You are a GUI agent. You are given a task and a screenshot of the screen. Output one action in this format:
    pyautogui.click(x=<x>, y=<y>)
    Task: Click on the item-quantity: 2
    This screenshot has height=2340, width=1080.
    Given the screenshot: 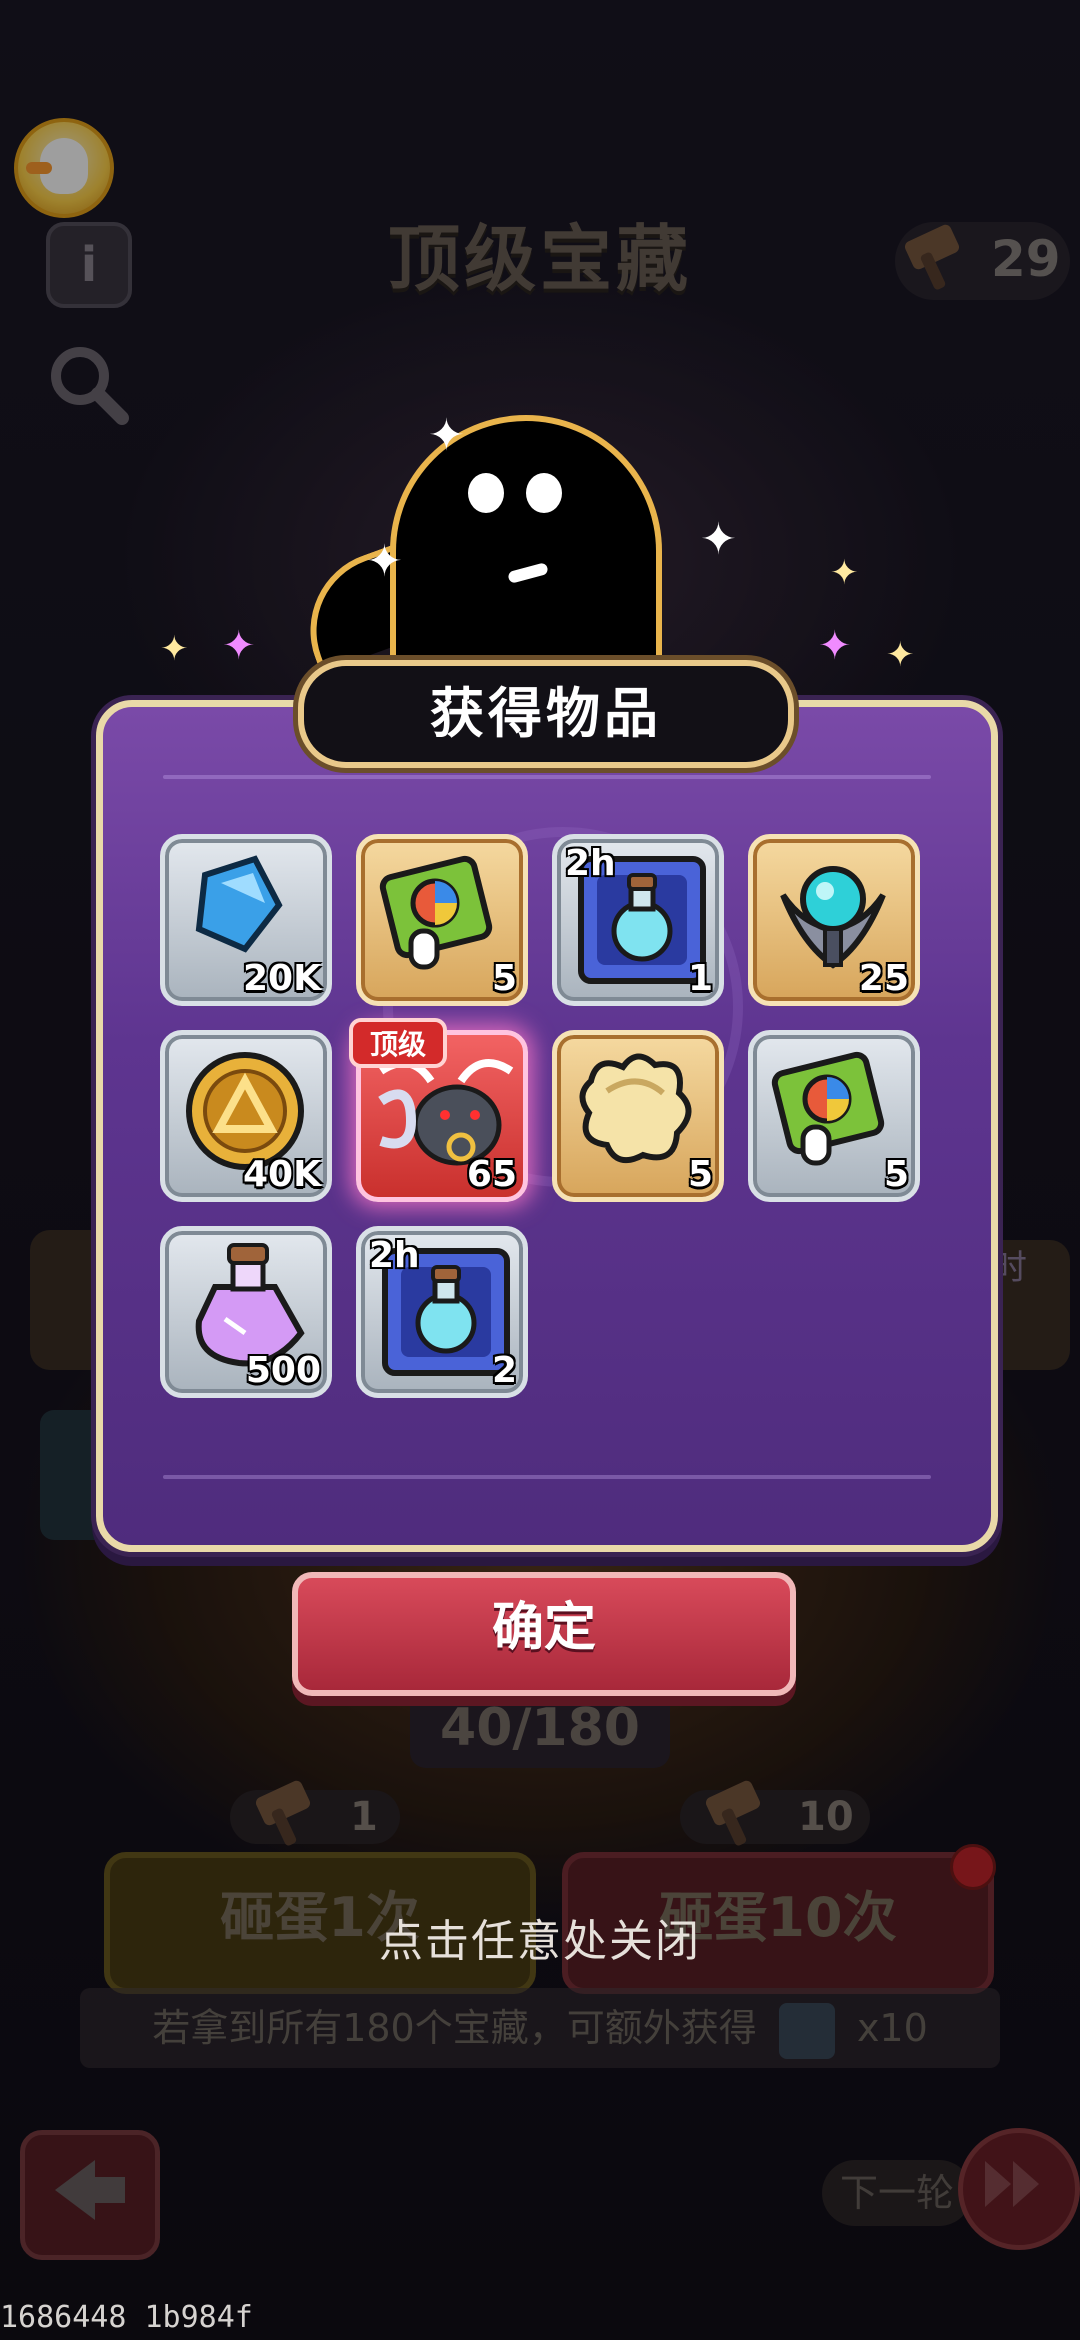 What is the action you would take?
    pyautogui.click(x=504, y=1370)
    